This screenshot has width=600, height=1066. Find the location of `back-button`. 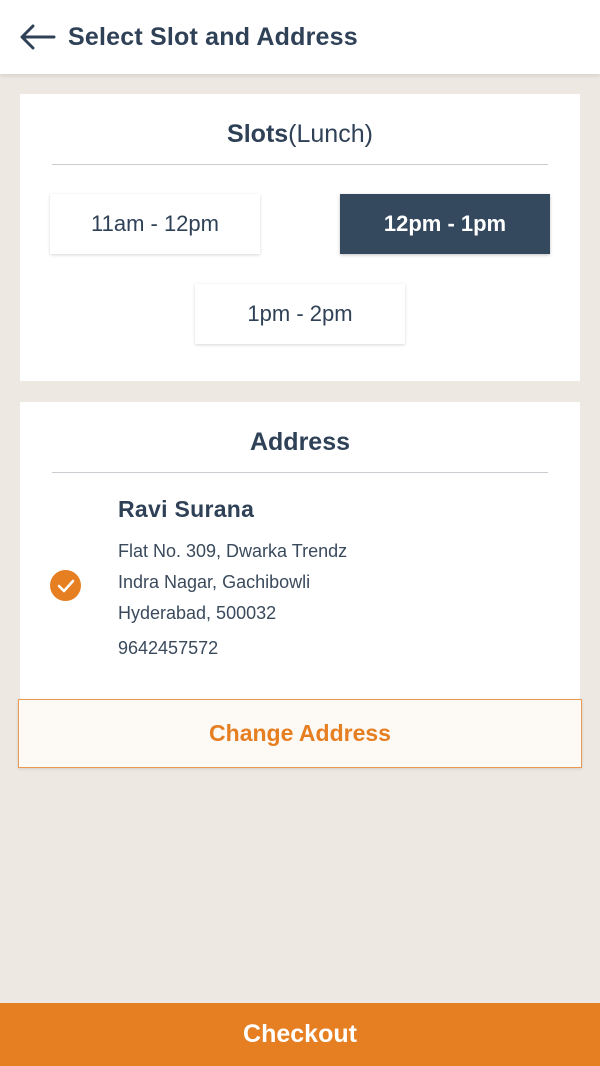

back-button is located at coordinates (38, 37).